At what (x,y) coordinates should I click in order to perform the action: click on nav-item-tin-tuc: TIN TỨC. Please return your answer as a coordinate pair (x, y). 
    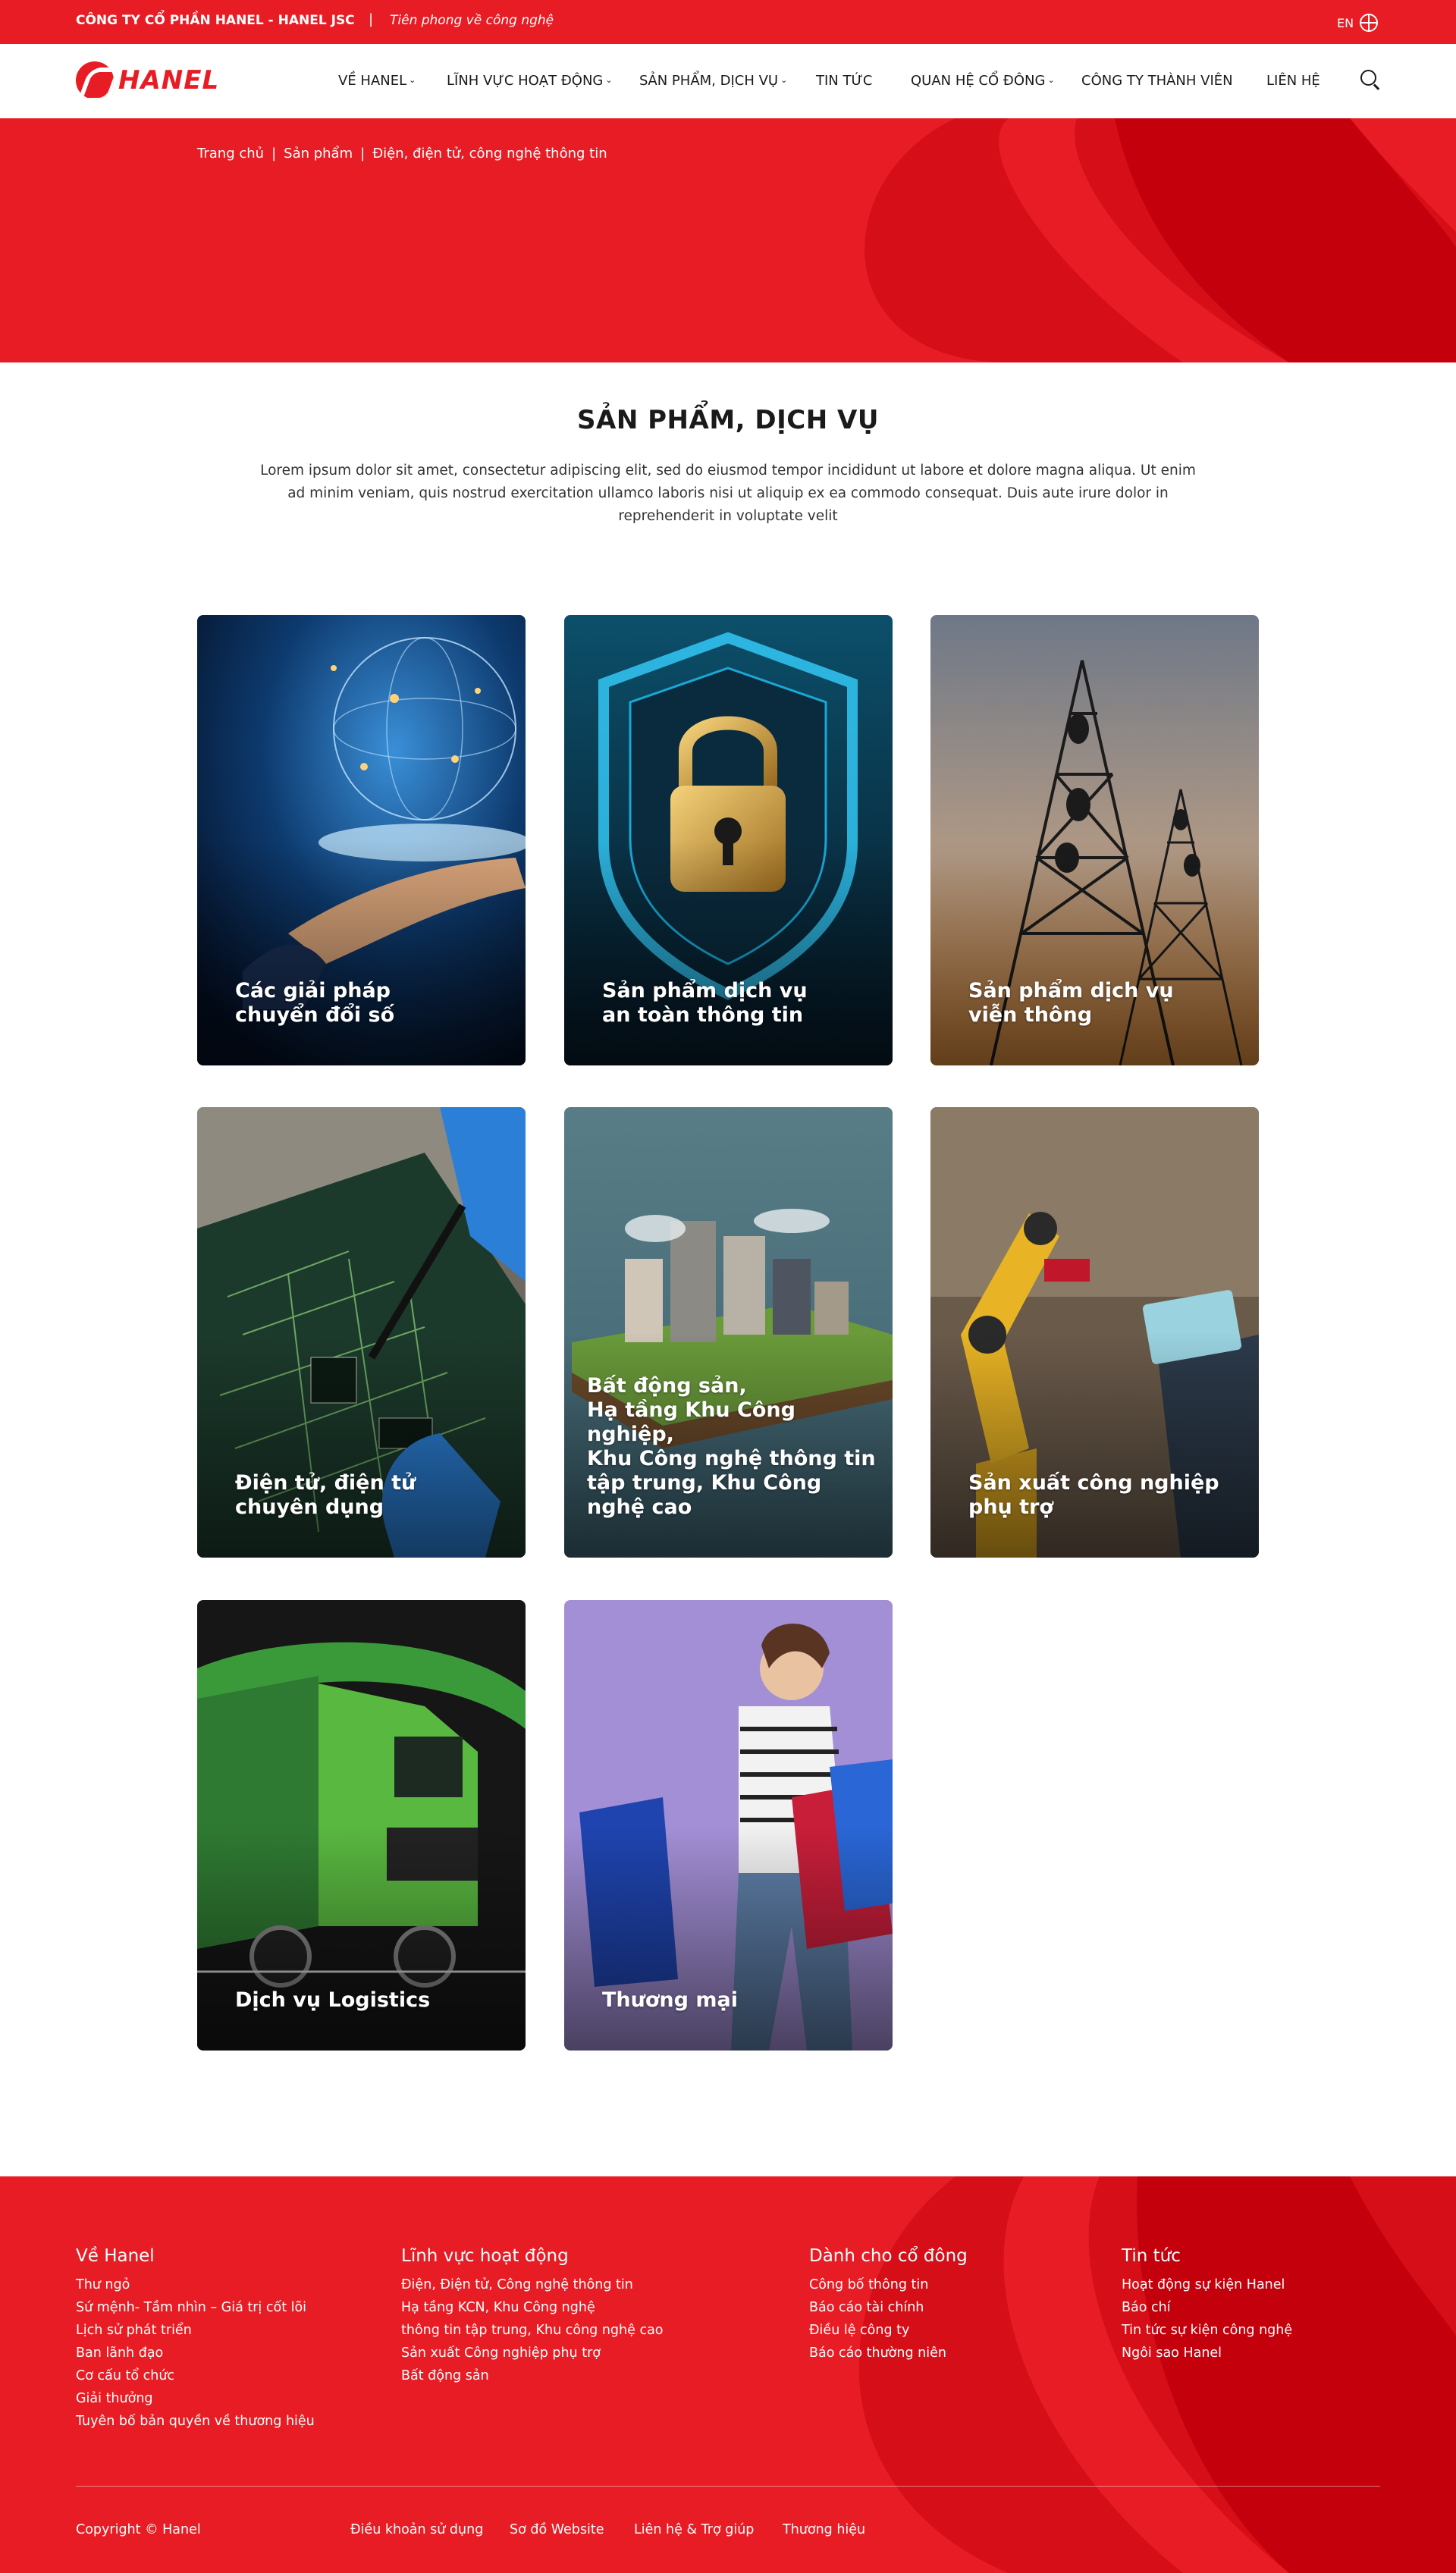
    Looking at the image, I should click on (844, 81).